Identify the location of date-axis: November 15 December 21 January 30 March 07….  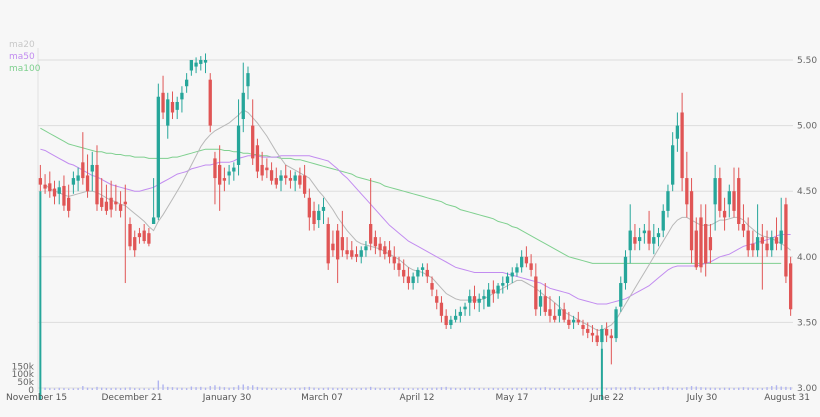
(408, 398).